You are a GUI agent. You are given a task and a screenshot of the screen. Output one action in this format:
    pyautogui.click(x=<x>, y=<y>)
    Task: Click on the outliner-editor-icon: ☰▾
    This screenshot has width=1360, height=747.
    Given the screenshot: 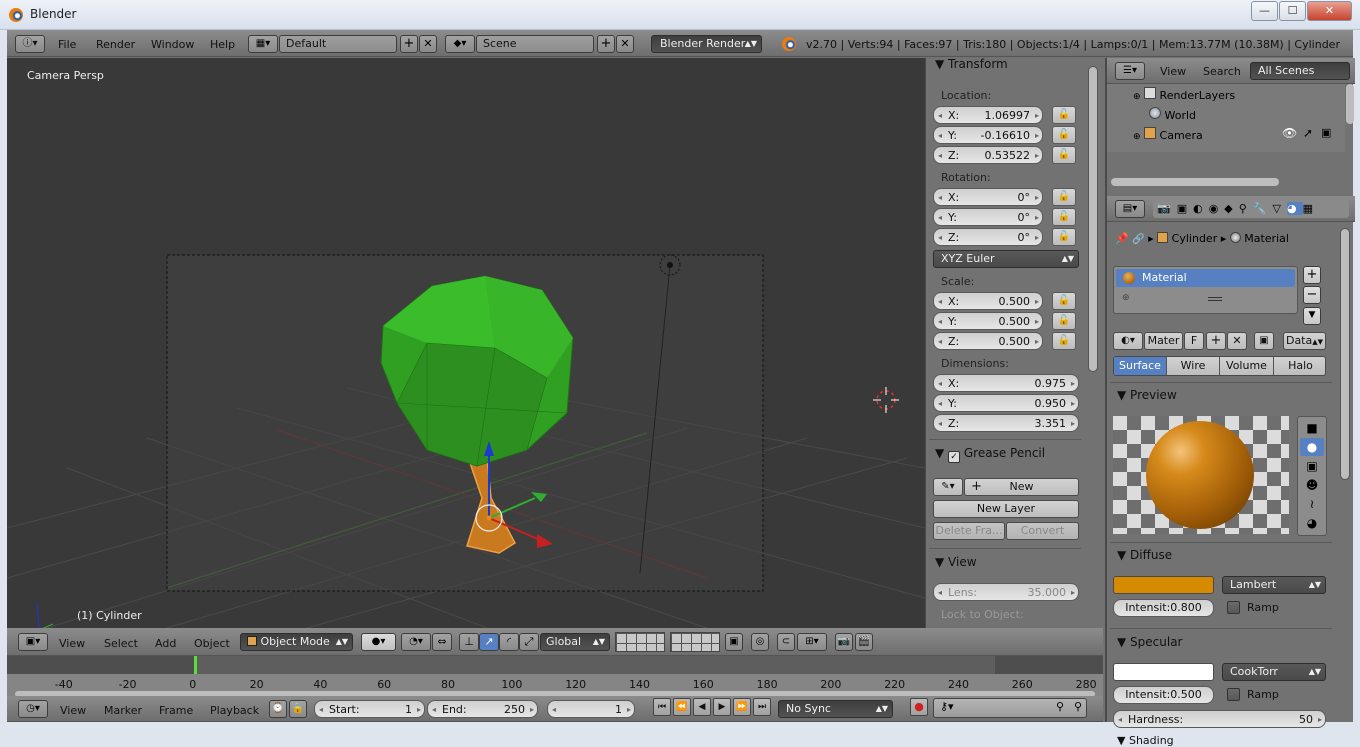 What is the action you would take?
    pyautogui.click(x=1130, y=71)
    